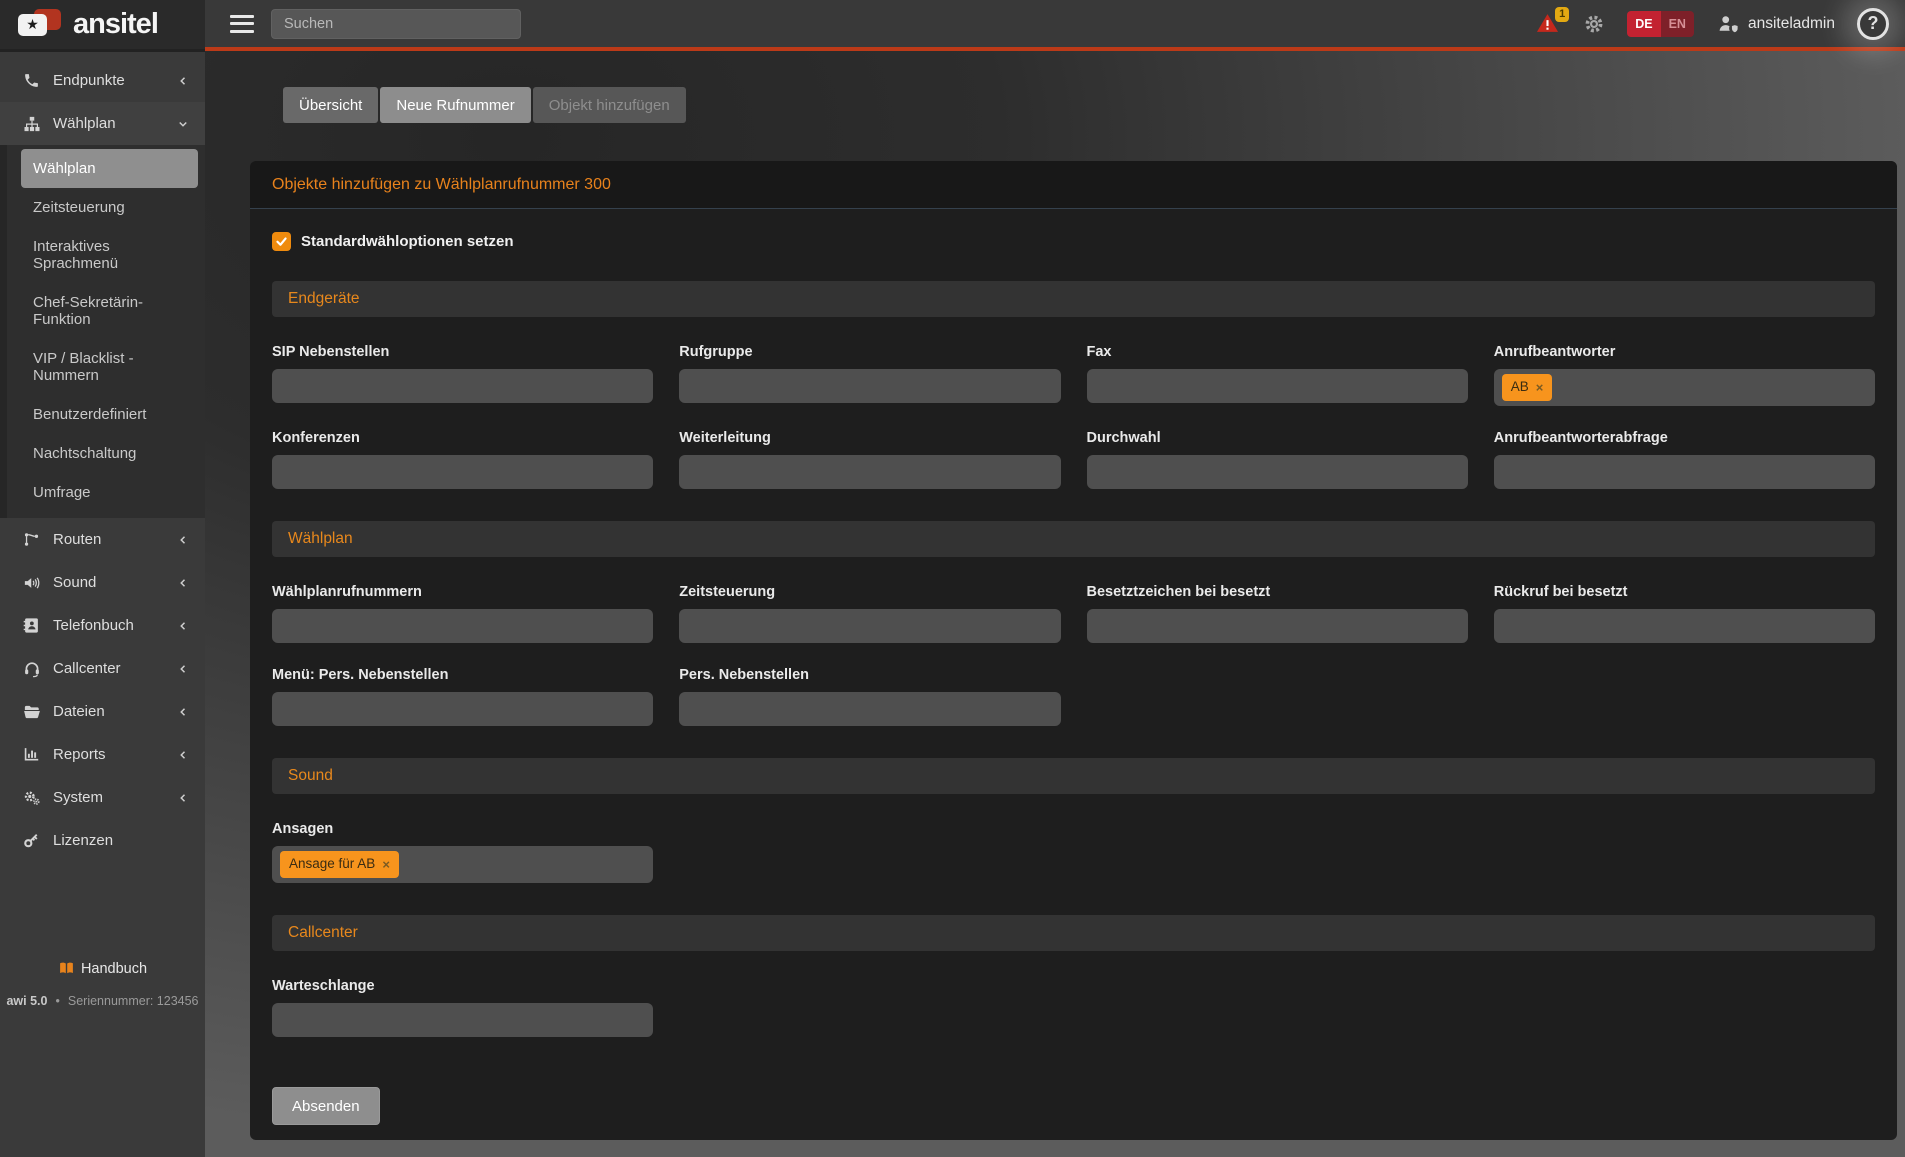 The image size is (1905, 1157). What do you see at coordinates (1277, 386) in the screenshot?
I see `fax-input` at bounding box center [1277, 386].